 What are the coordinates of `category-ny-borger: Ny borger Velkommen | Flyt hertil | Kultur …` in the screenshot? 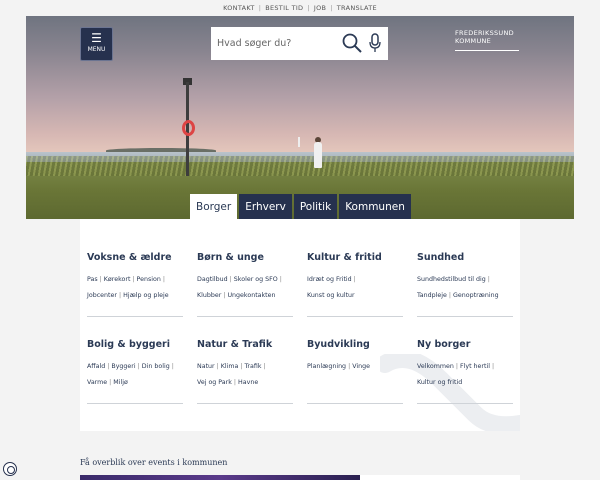 It's located at (465, 371).